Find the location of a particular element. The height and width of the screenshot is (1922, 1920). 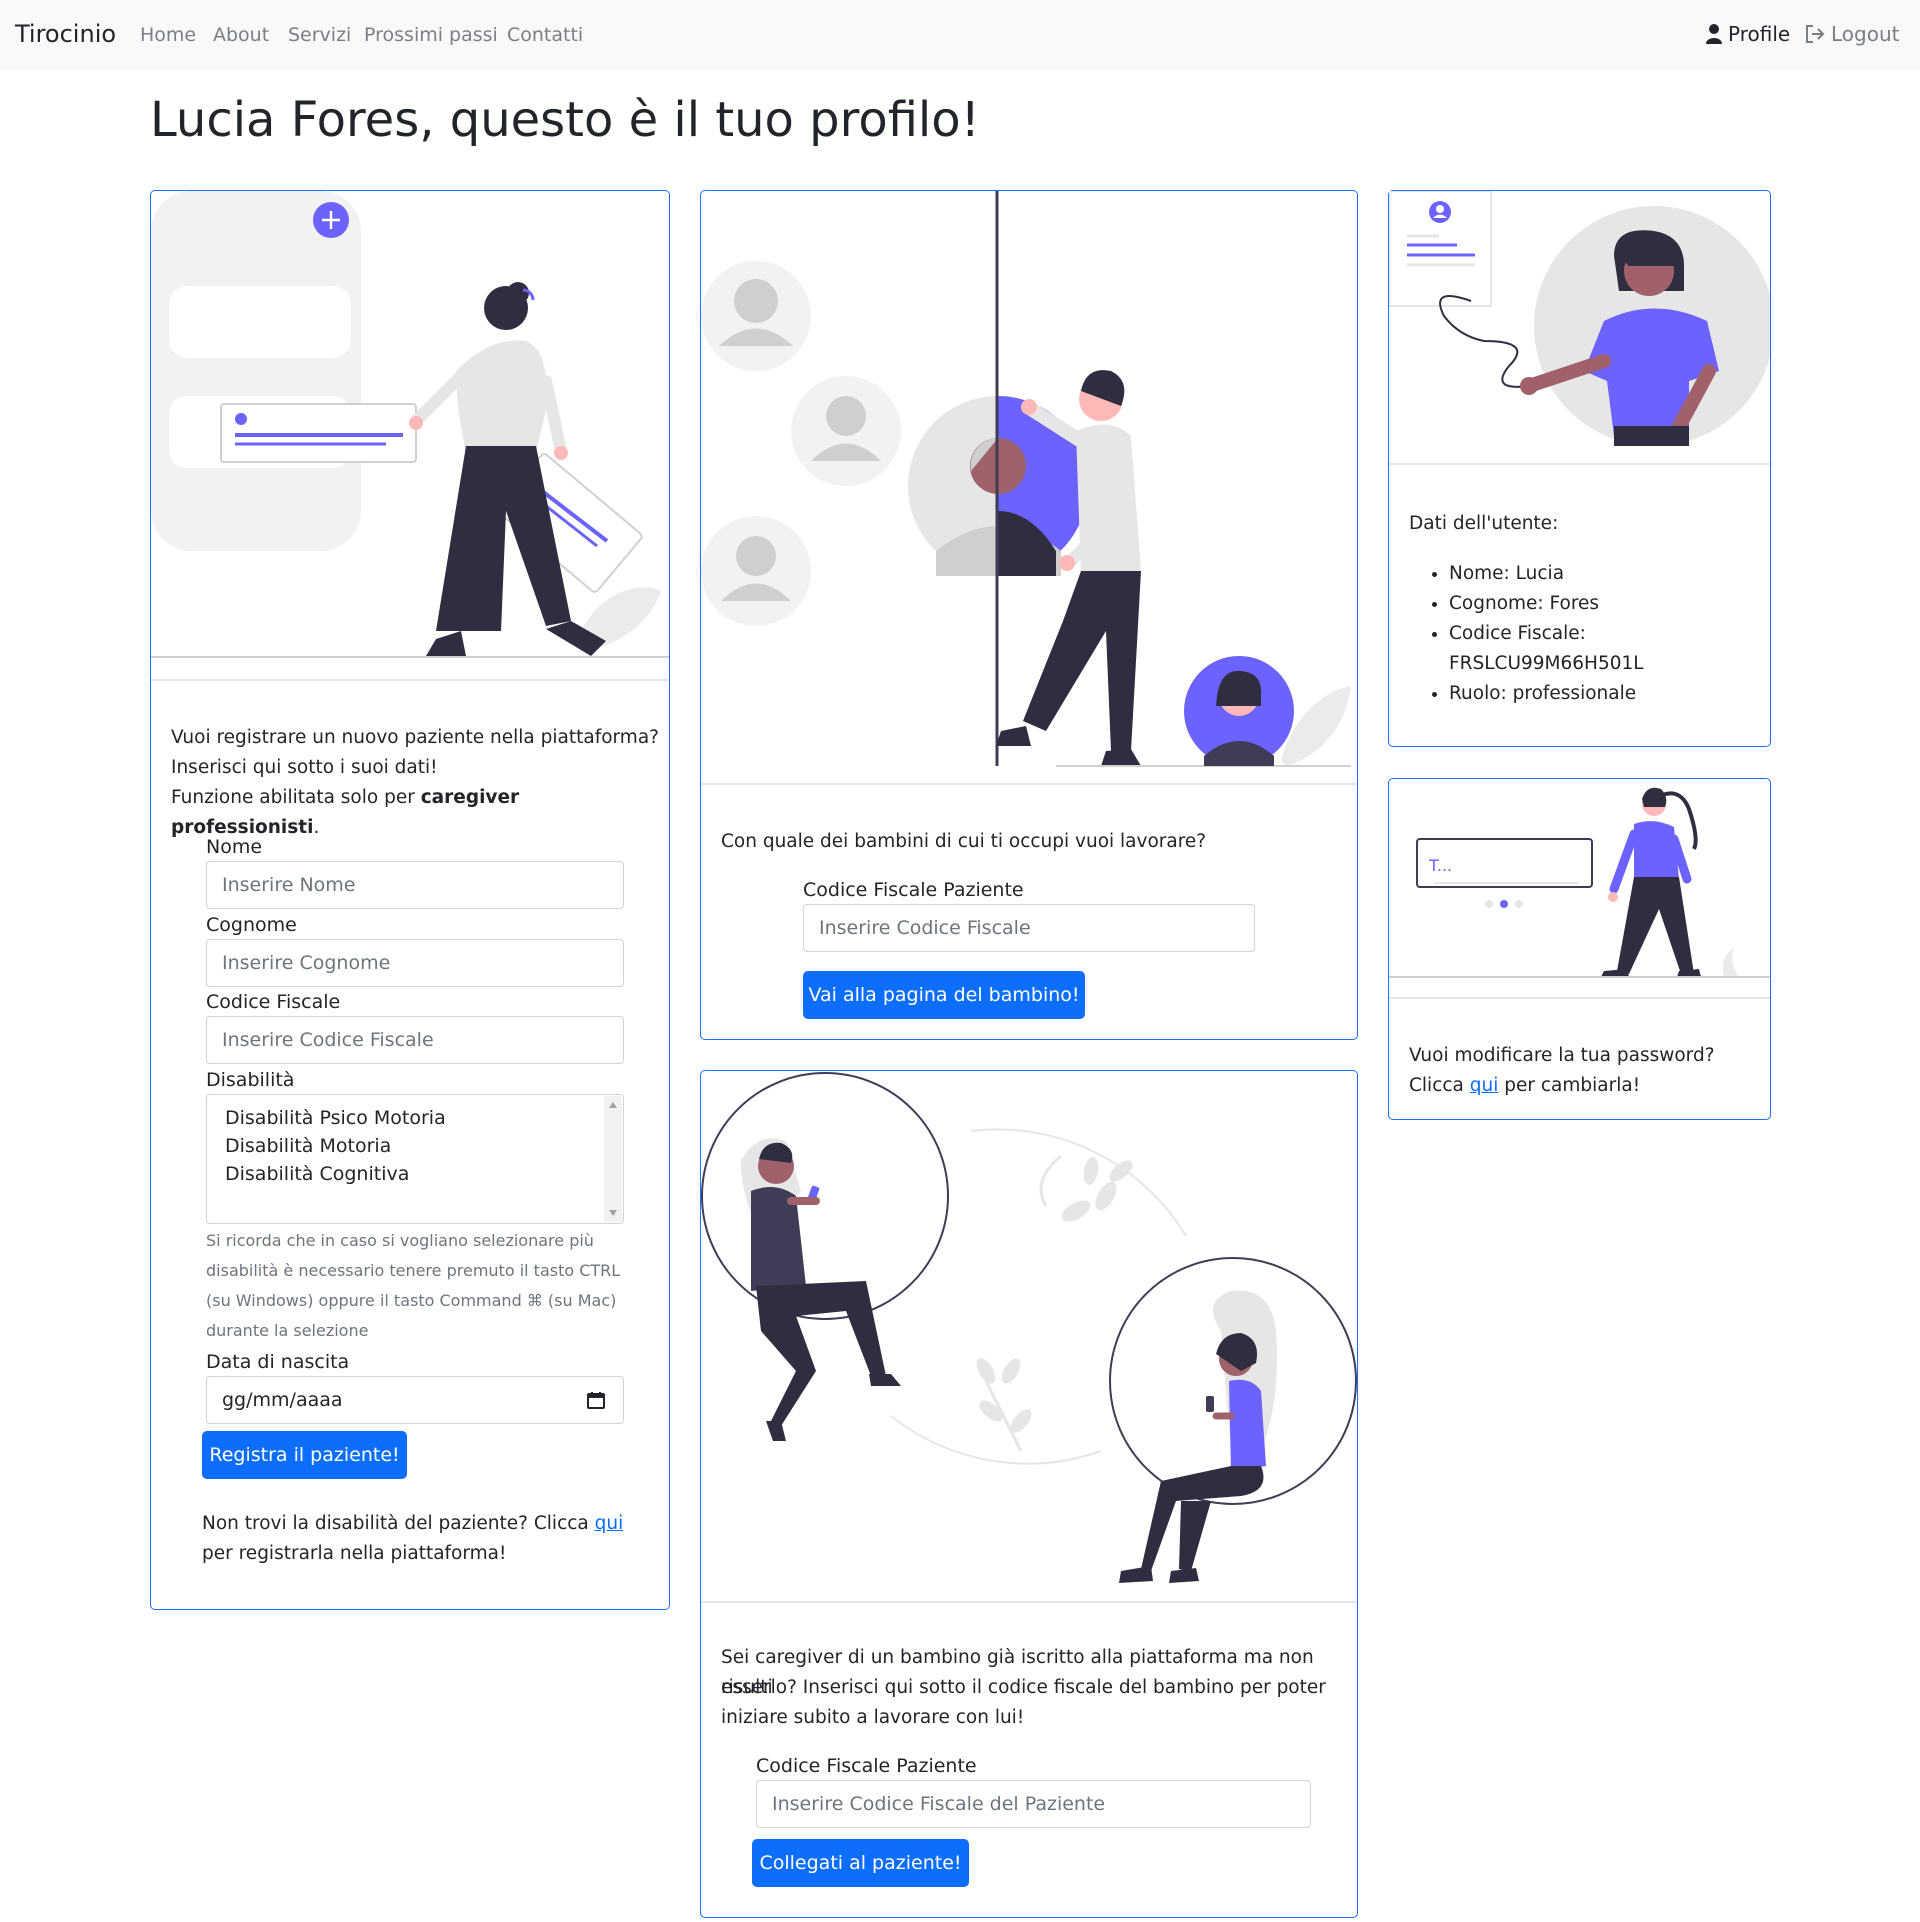

change-password-link: qui is located at coordinates (1484, 1085).